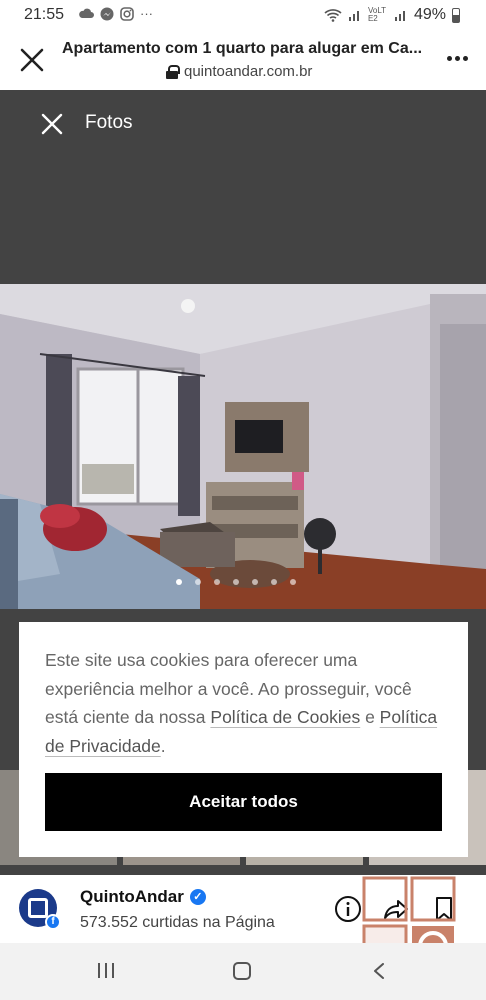 The height and width of the screenshot is (1000, 486). Describe the element at coordinates (429, 14) in the screenshot. I see `battery-percent: 49%` at that location.